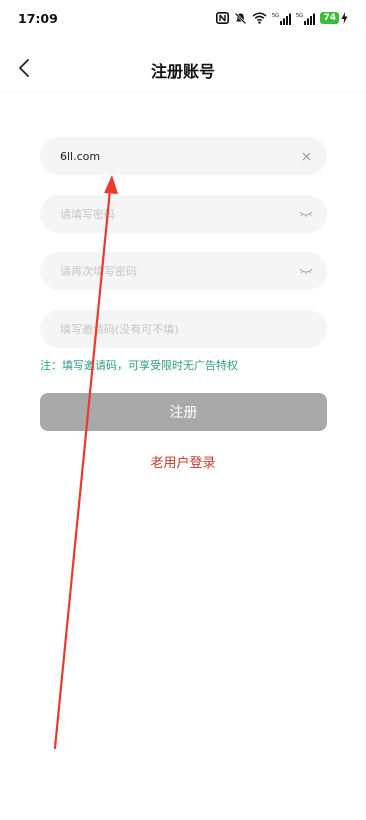  I want to click on invite-code-input, so click(183, 329).